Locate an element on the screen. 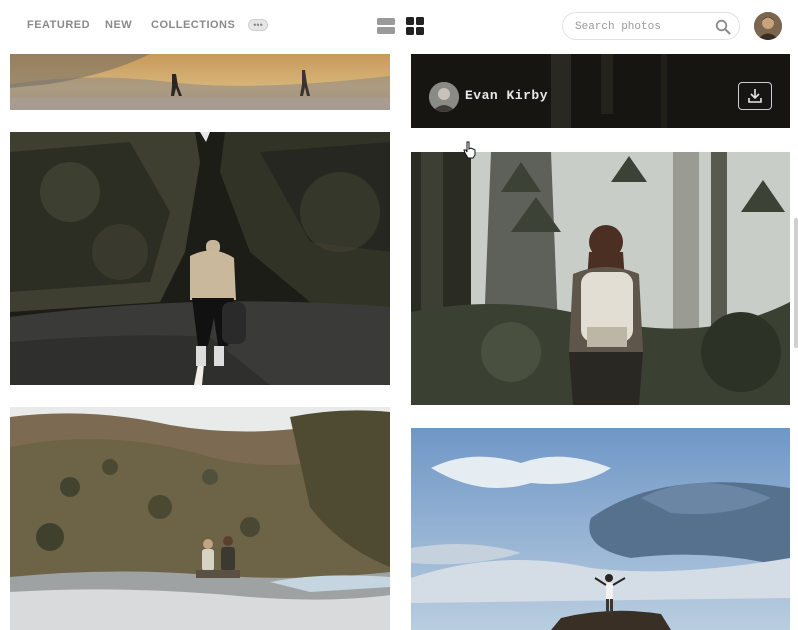 This screenshot has height=630, width=798. list-view-icon is located at coordinates (386, 26).